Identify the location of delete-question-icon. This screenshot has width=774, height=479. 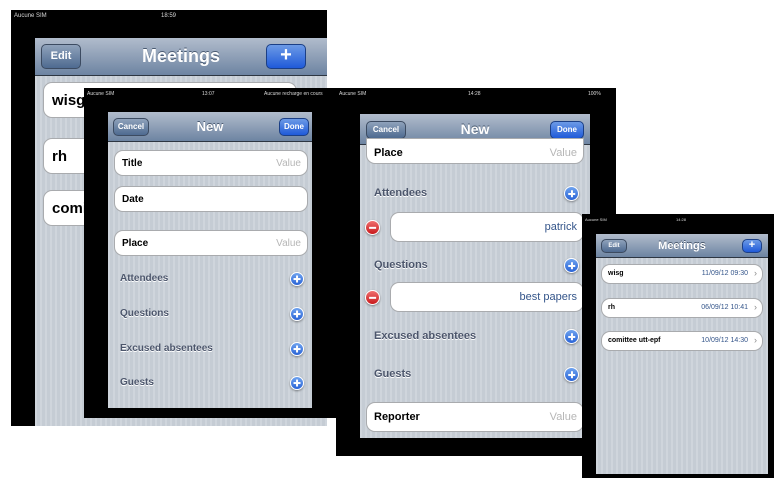
(372, 297).